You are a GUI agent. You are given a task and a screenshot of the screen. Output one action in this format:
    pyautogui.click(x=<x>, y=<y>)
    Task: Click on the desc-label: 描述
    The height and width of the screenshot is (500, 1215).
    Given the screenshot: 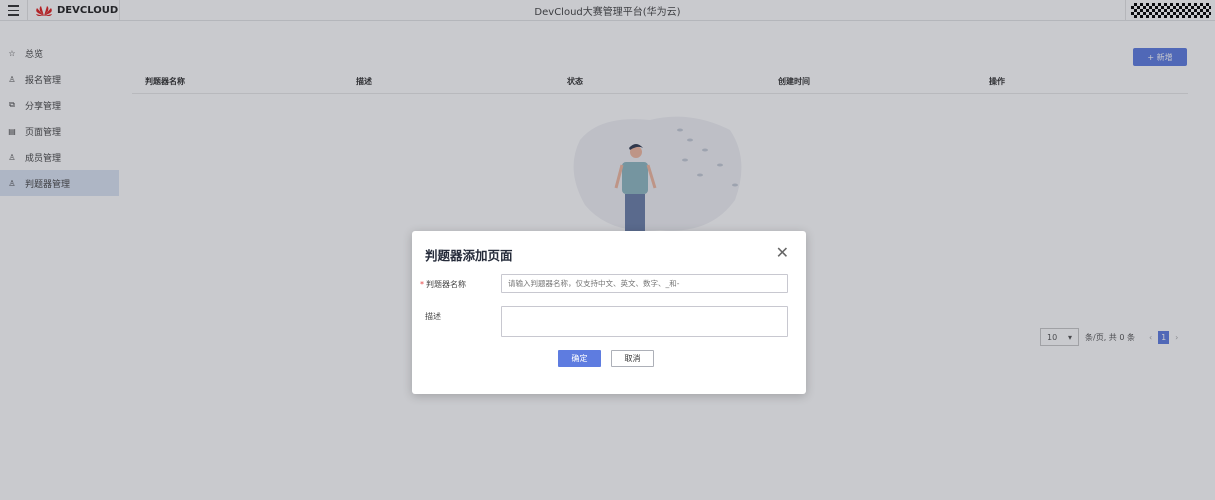 What is the action you would take?
    pyautogui.click(x=433, y=316)
    